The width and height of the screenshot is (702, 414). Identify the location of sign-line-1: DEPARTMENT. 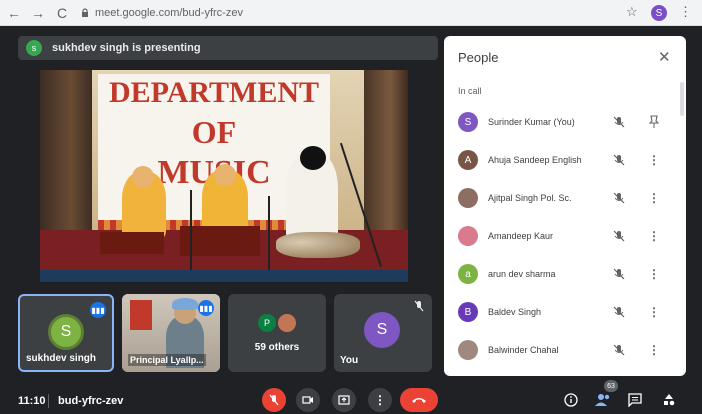
(214, 92).